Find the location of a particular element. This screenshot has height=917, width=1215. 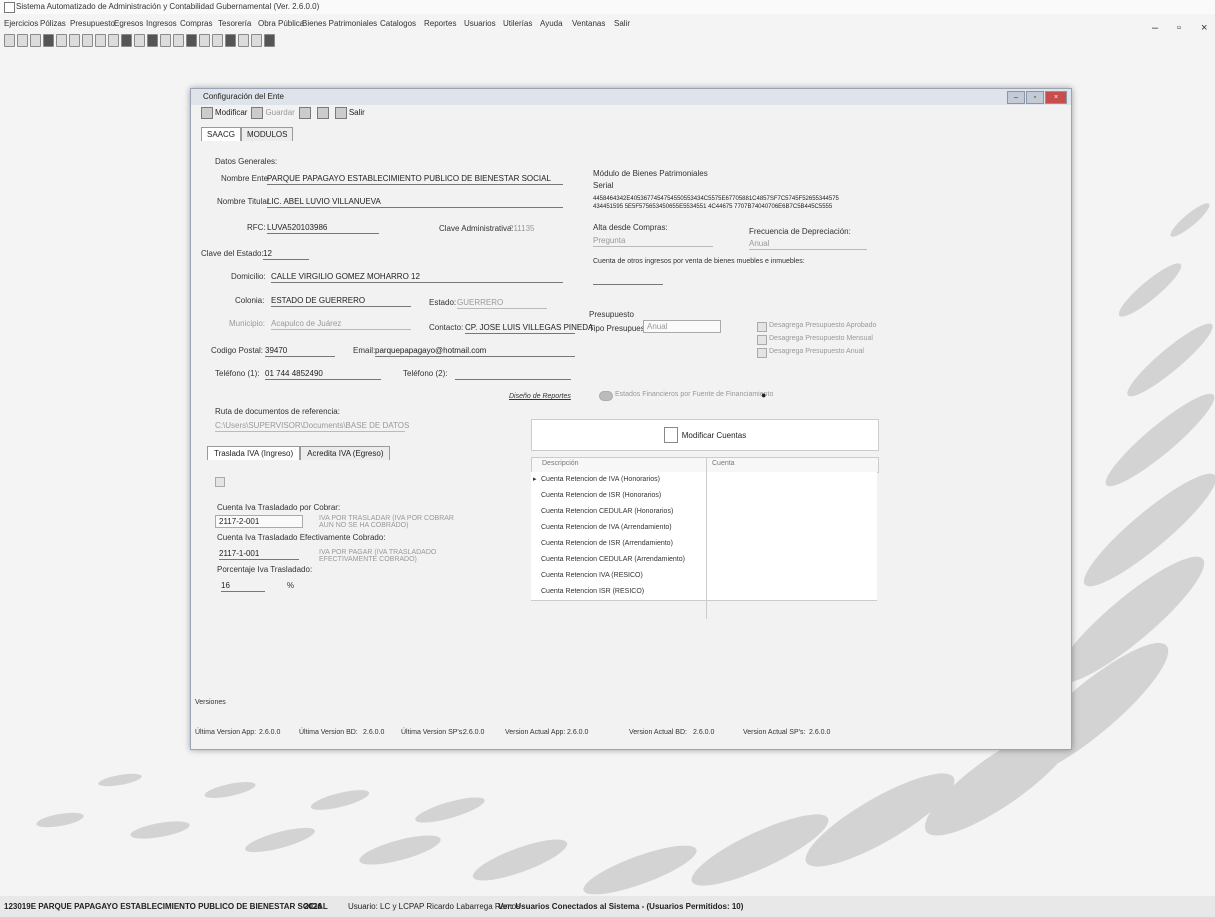

desagrega-anual-checkbox is located at coordinates (762, 353).